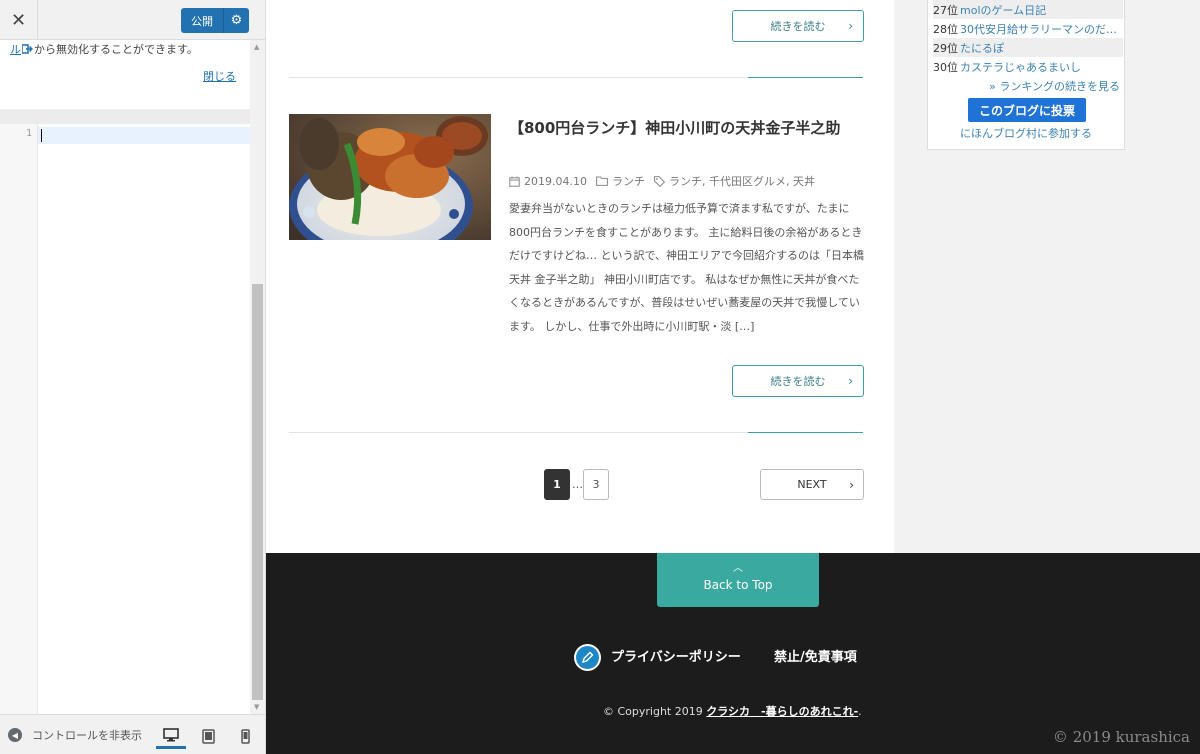  What do you see at coordinates (1028, 47) in the screenshot?
I see `ranking-item: 29位 たにるぽ` at bounding box center [1028, 47].